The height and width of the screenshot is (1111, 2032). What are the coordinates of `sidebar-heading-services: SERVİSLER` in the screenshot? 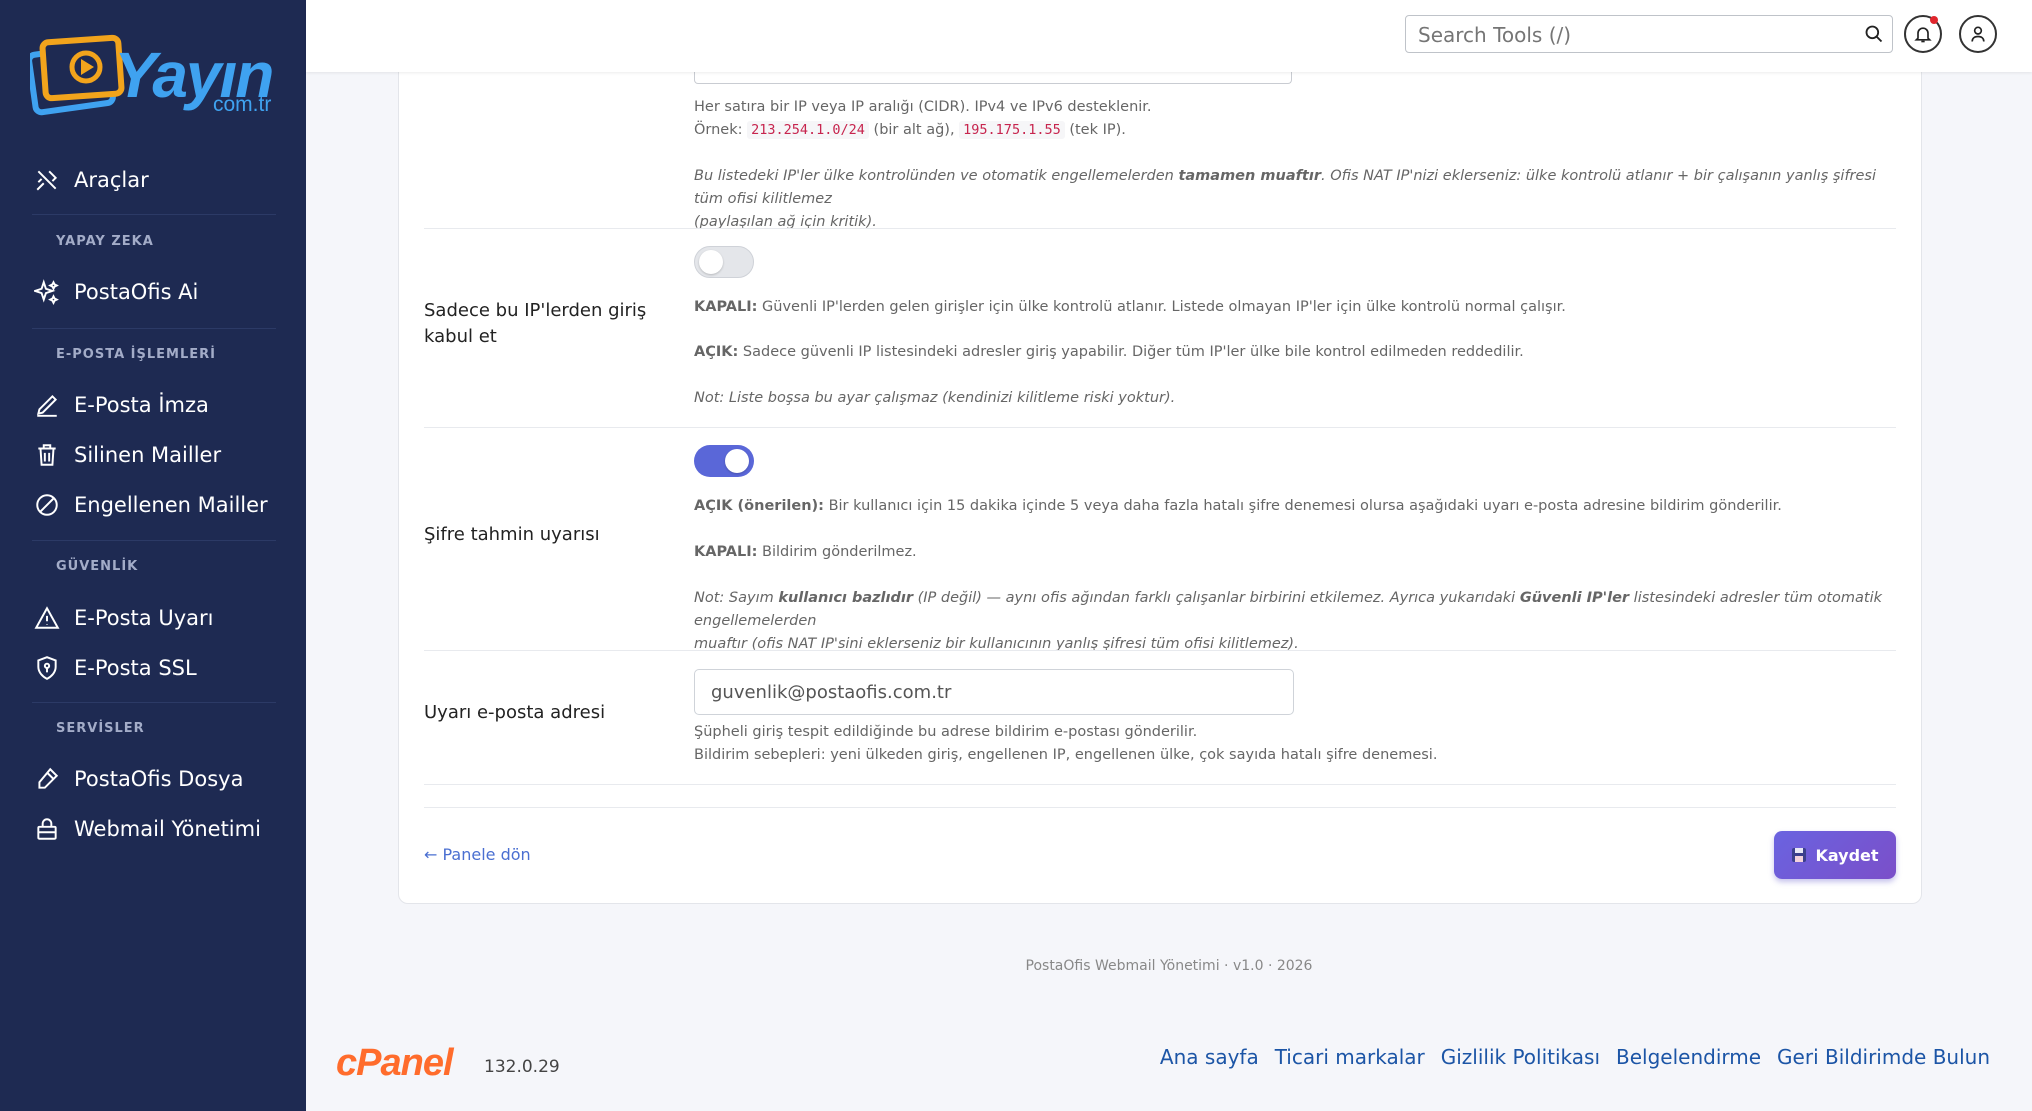 It's located at (100, 728).